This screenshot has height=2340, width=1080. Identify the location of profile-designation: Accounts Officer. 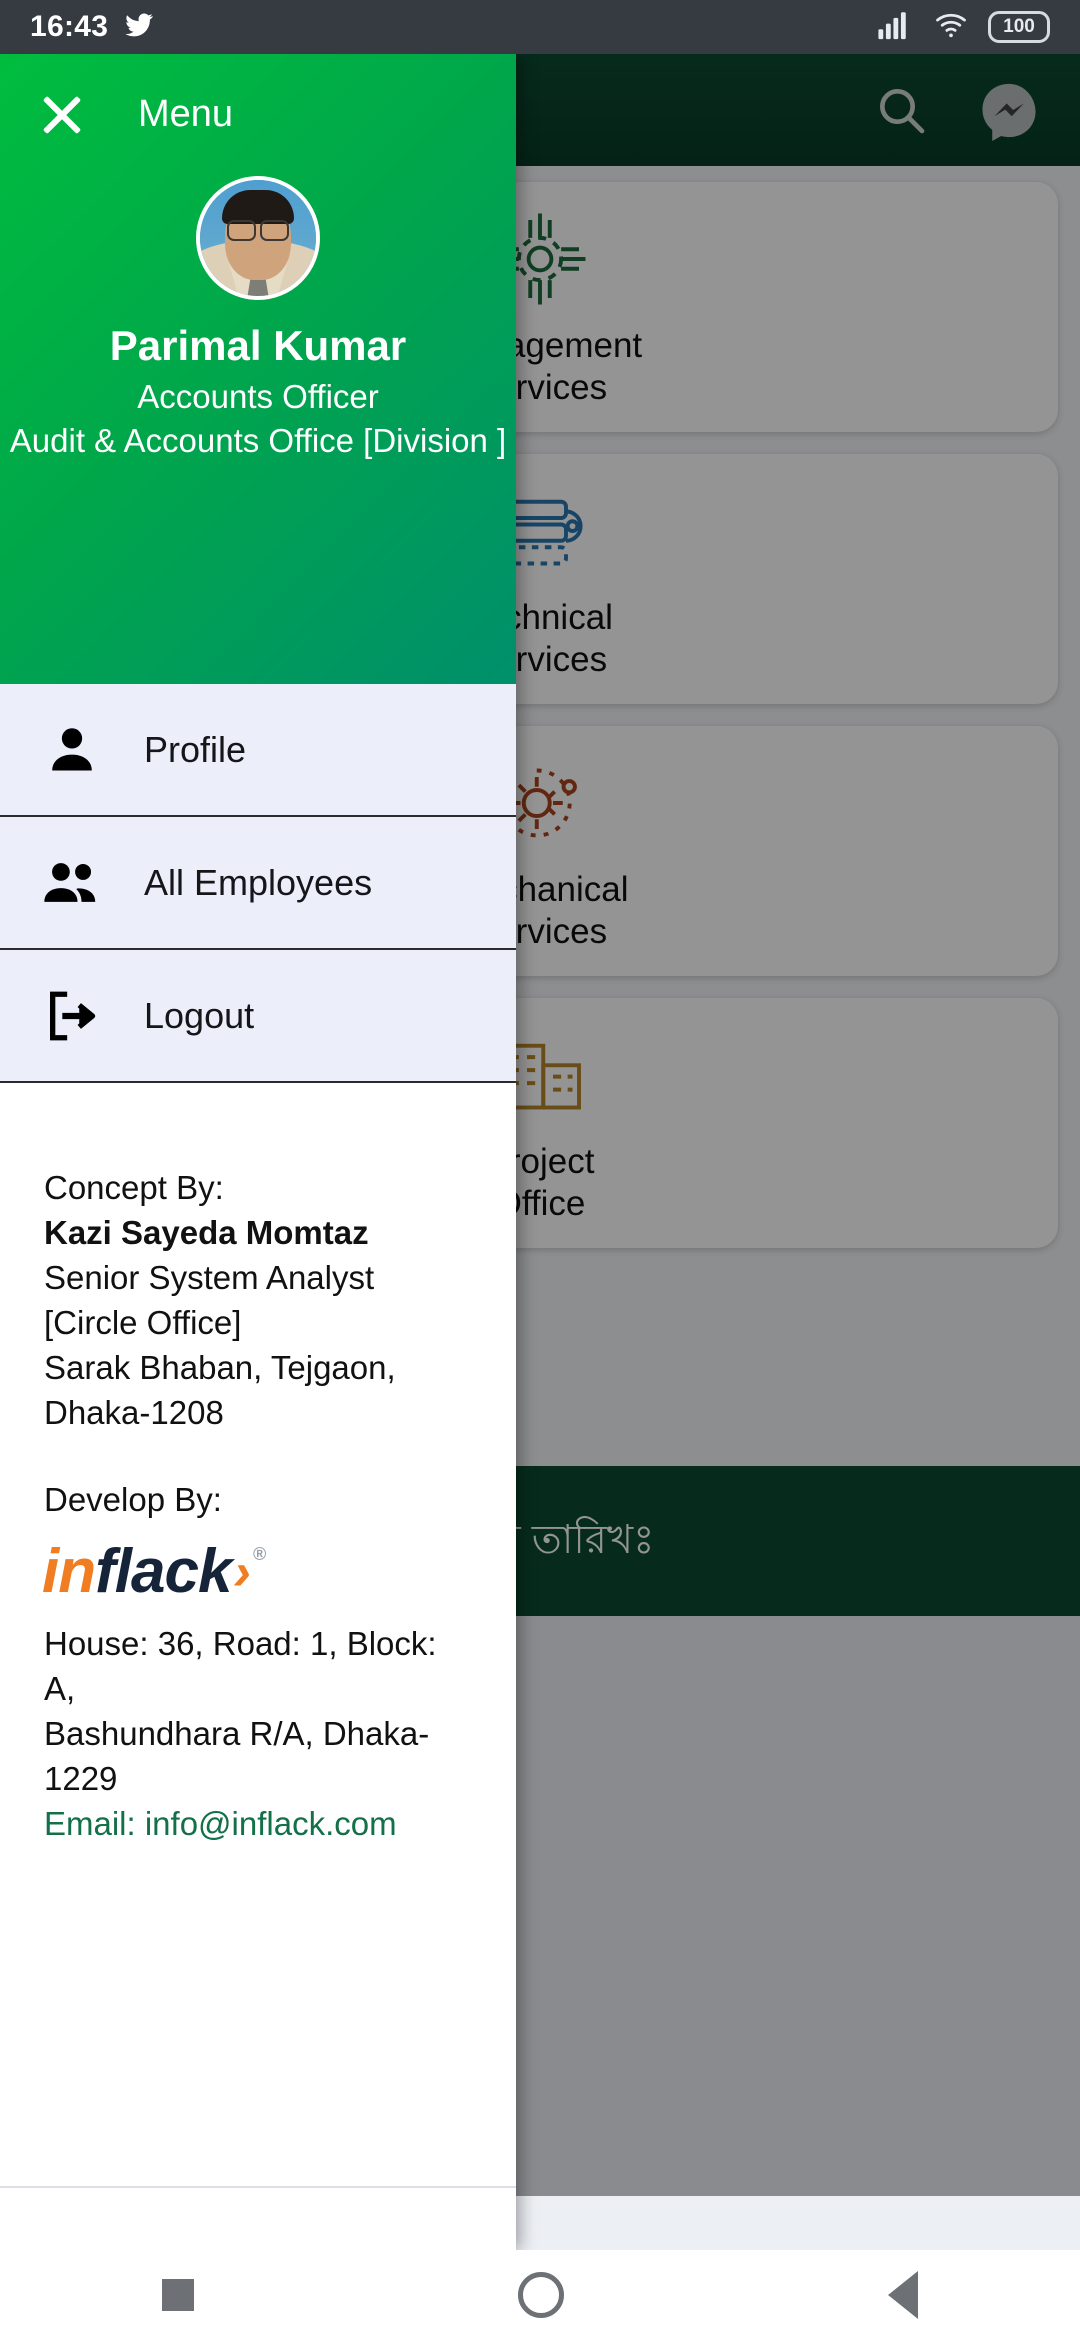
(258, 396).